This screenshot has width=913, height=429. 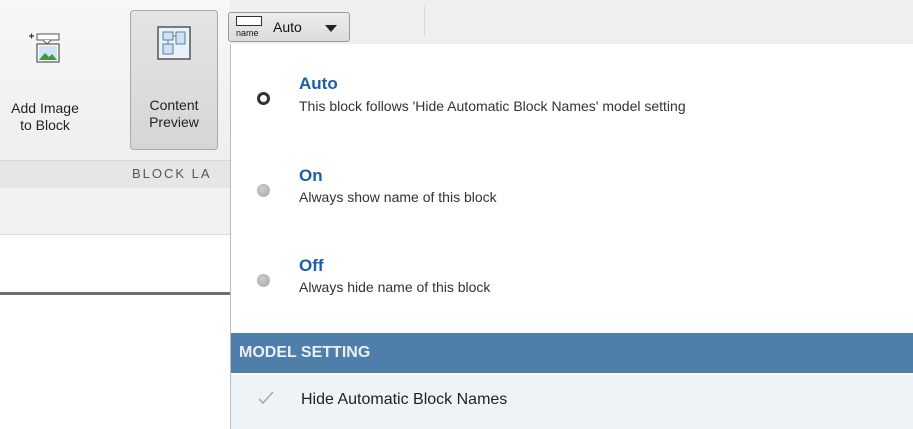 What do you see at coordinates (45, 84) in the screenshot?
I see `add-image-to-block-button: Add Image to Block` at bounding box center [45, 84].